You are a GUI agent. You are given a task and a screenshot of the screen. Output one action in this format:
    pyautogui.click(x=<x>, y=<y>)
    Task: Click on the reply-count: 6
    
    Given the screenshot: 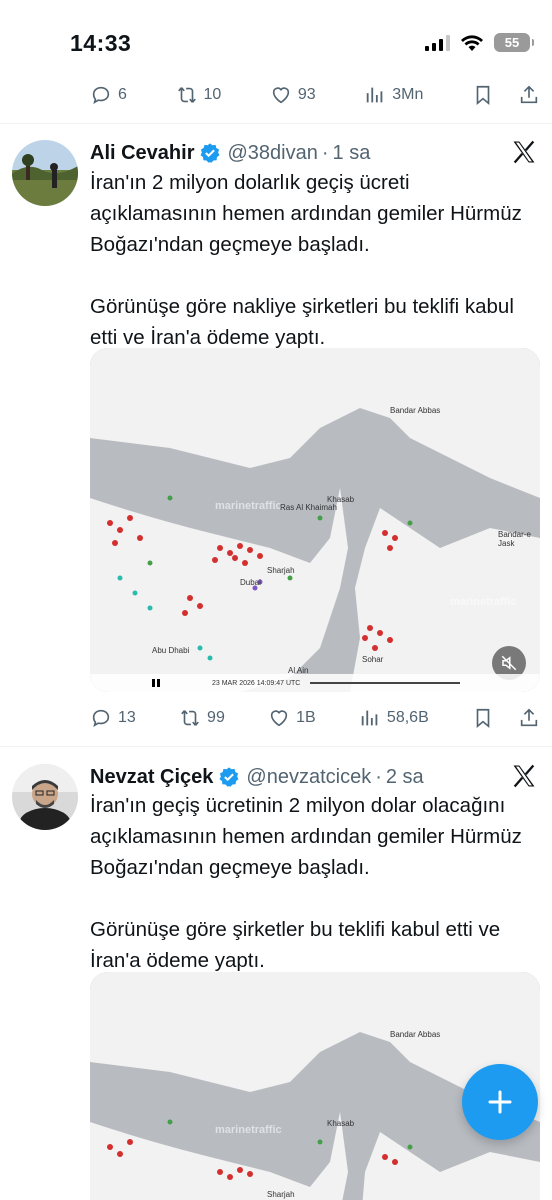 What is the action you would take?
    pyautogui.click(x=122, y=94)
    